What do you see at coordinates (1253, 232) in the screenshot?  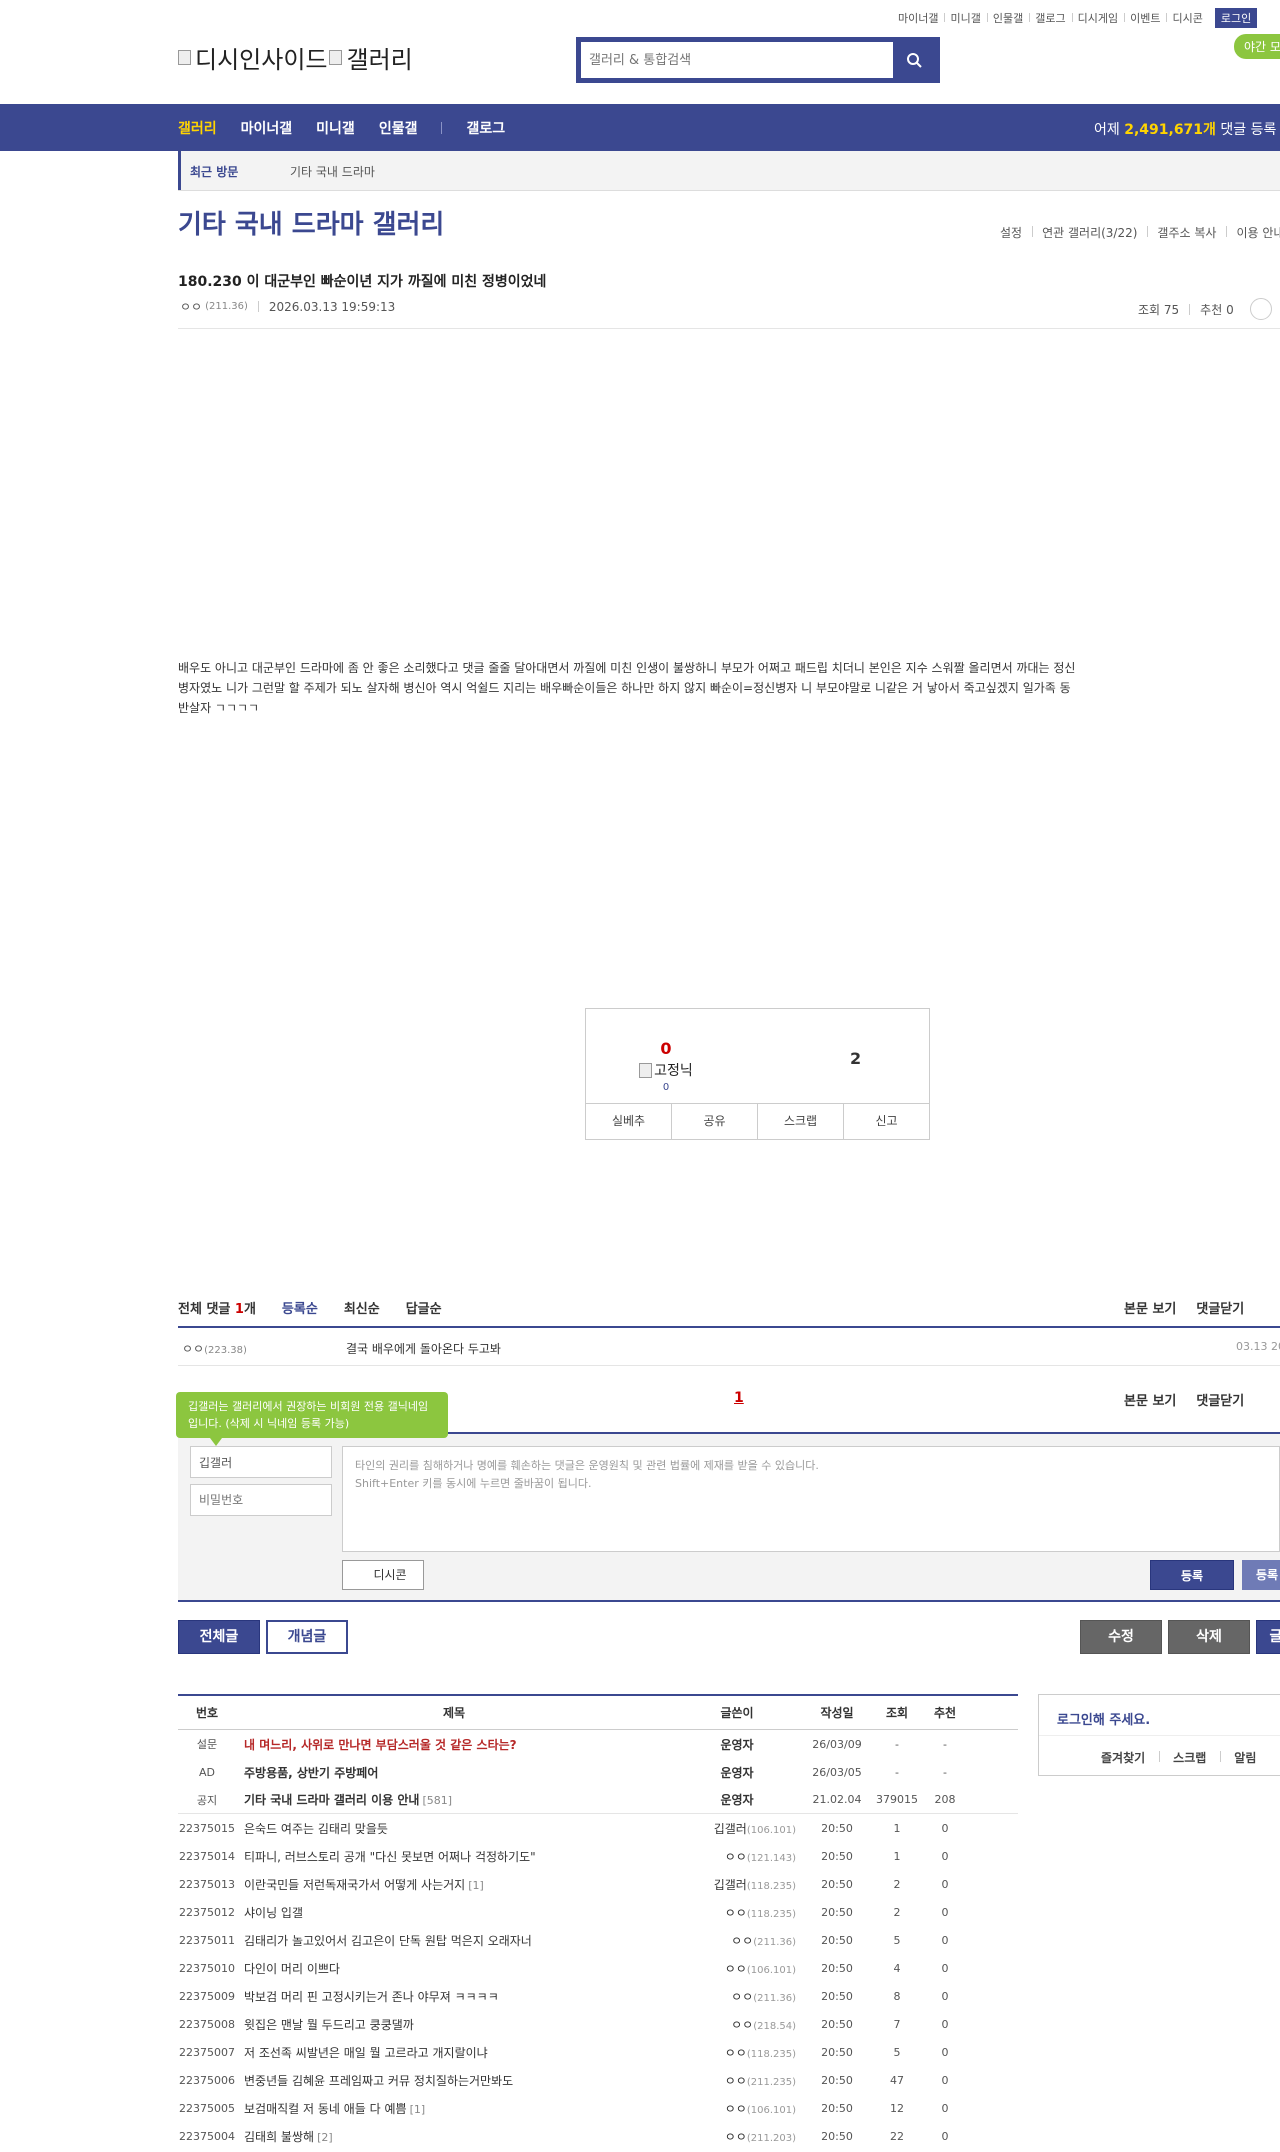 I see `usage-guide-link: 이용 안내` at bounding box center [1253, 232].